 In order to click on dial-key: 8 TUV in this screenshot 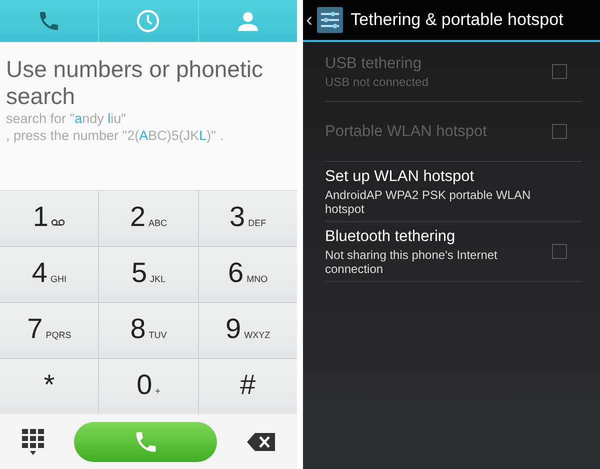, I will do `click(148, 330)`.